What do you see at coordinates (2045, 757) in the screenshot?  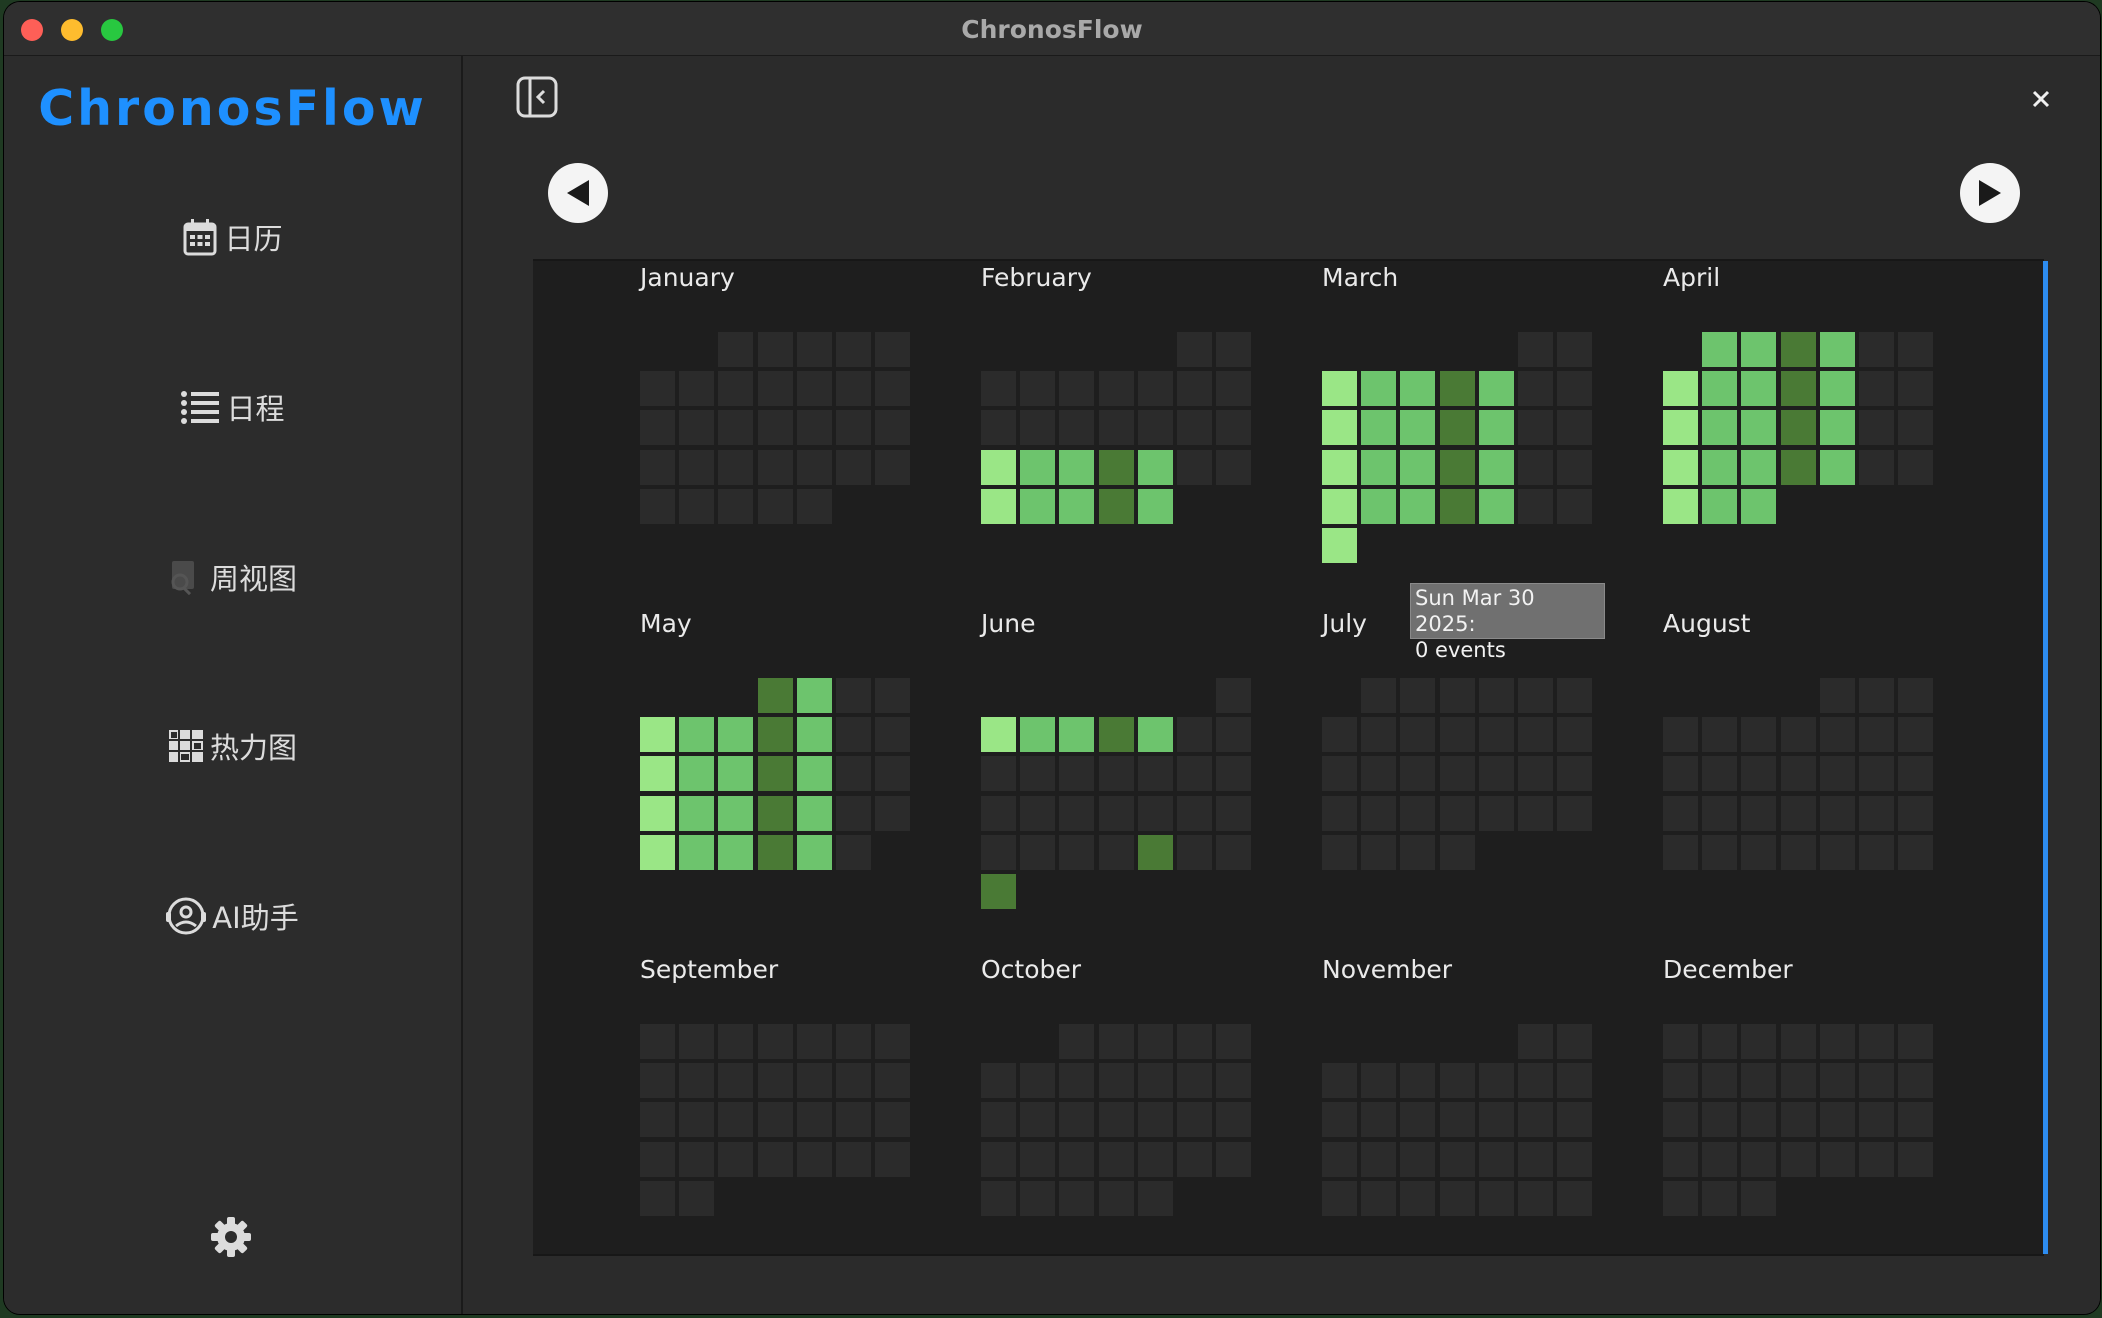 I see `scrollbar` at bounding box center [2045, 757].